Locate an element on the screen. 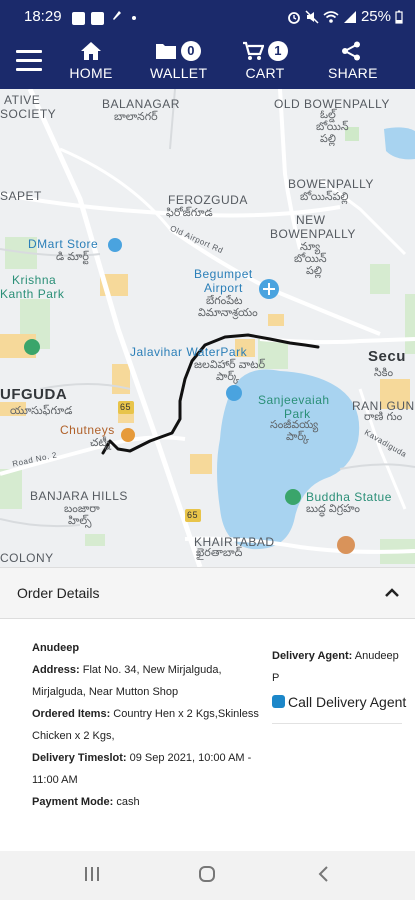  map-label: Kanth Park is located at coordinates (32, 294).